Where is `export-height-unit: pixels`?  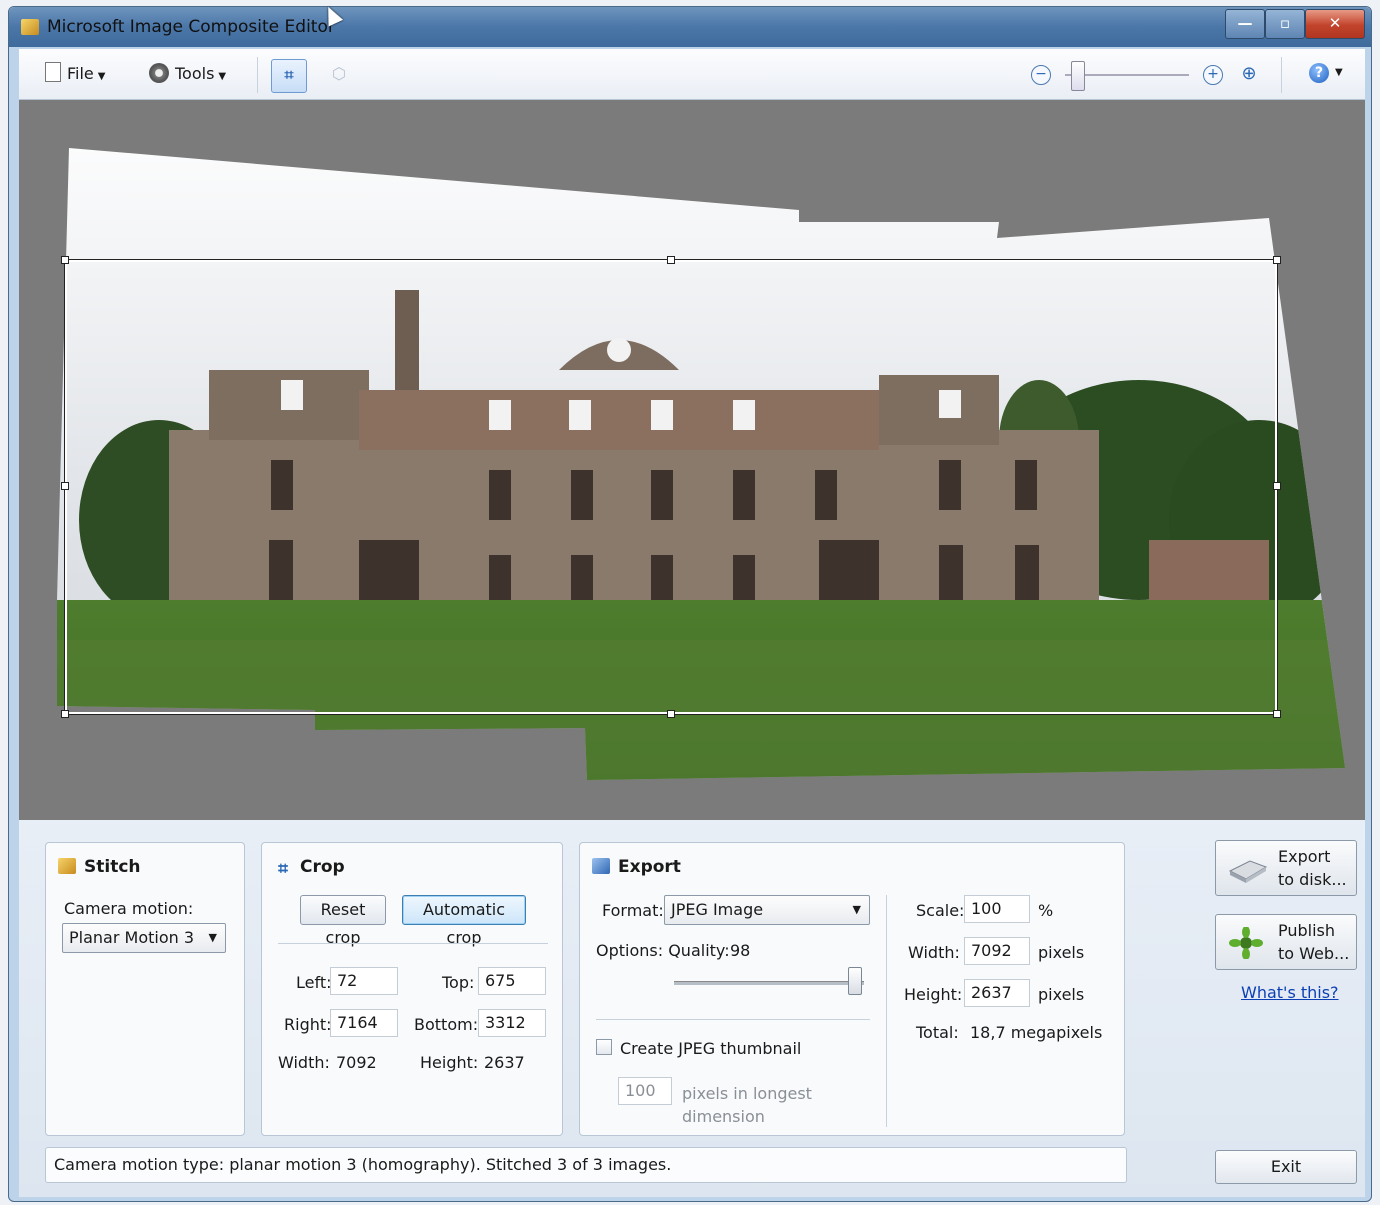 export-height-unit: pixels is located at coordinates (1061, 994).